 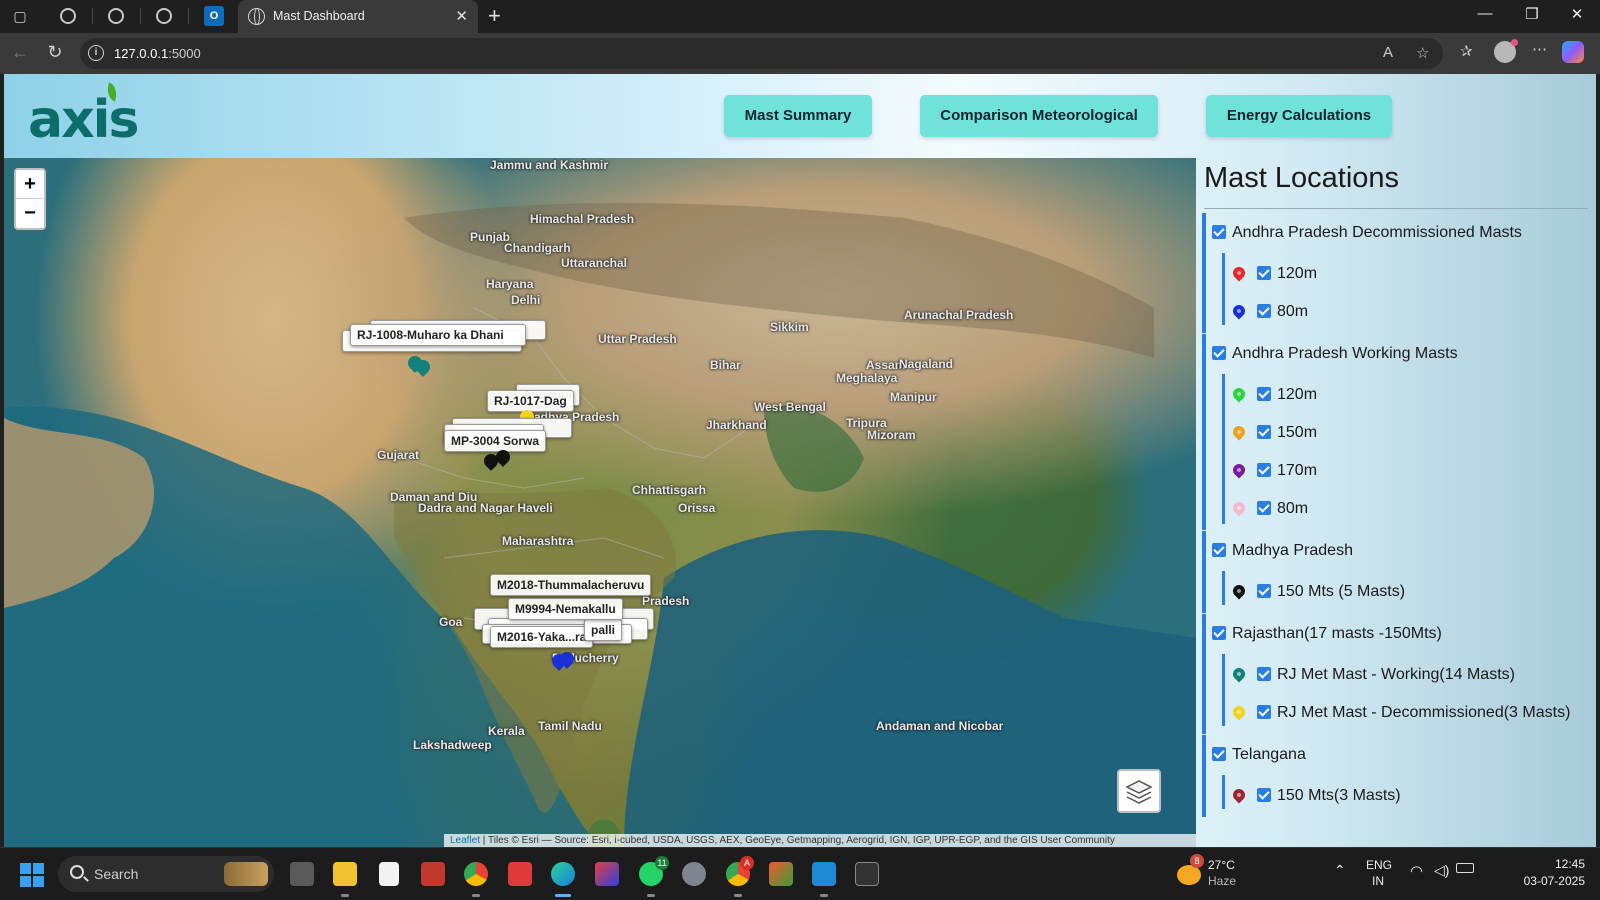 What do you see at coordinates (565, 609) in the screenshot?
I see `map-marker-tooltip: M9994-Nemakallu` at bounding box center [565, 609].